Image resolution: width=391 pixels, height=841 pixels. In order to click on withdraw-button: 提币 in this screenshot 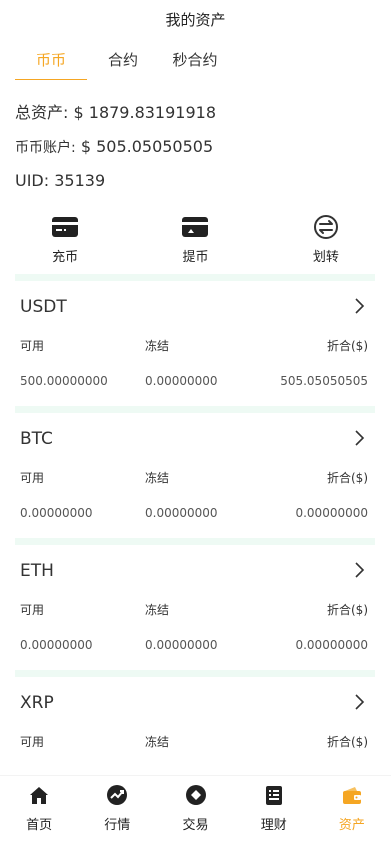, I will do `click(195, 242)`.